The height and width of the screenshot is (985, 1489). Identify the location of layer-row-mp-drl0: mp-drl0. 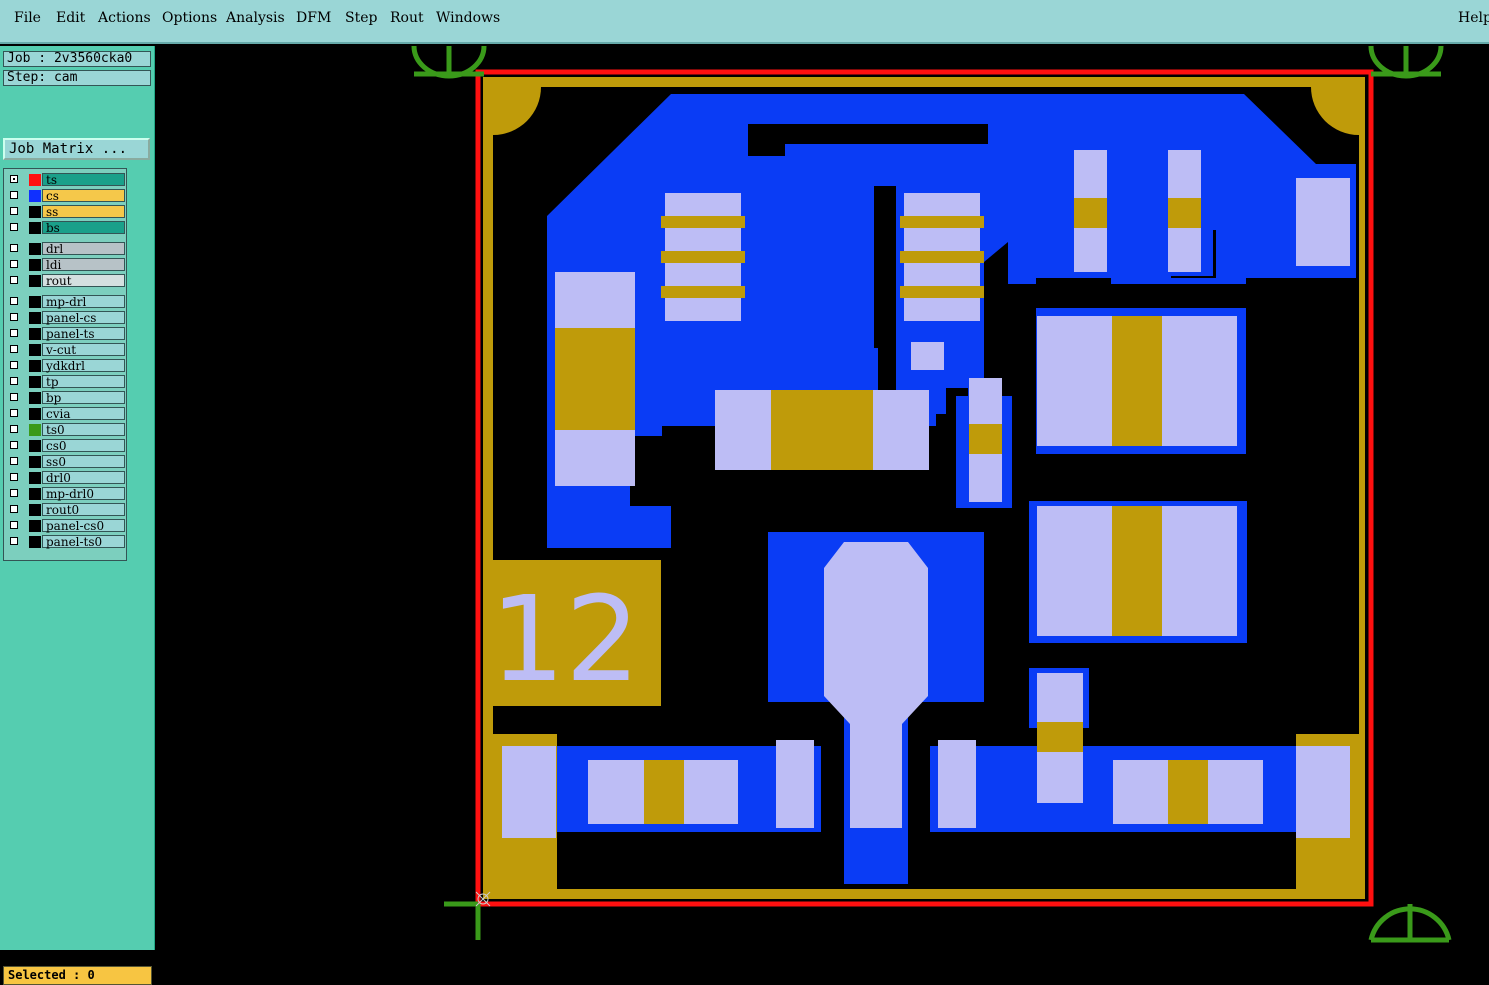
(66, 494).